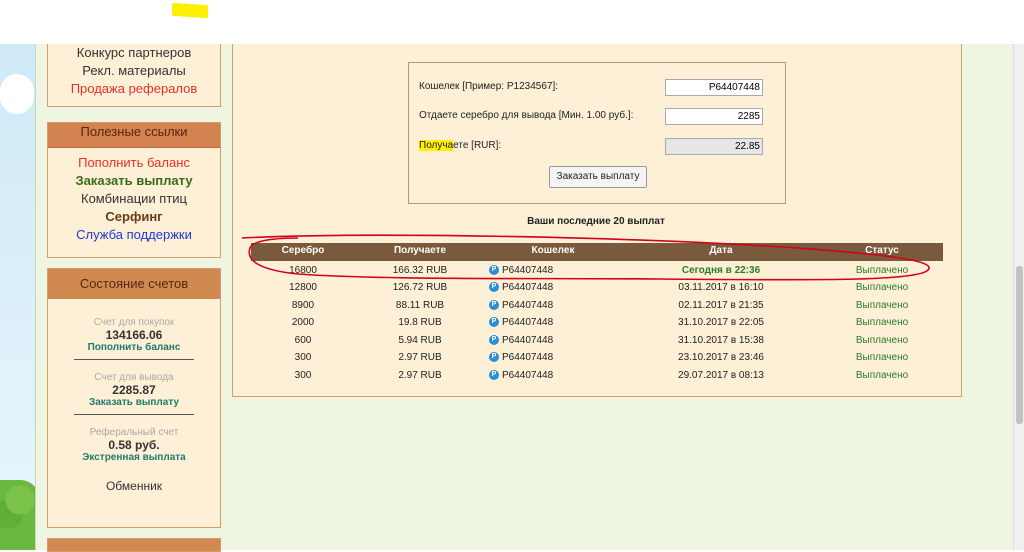  What do you see at coordinates (303, 270) in the screenshot?
I see `cell-silver: 16800` at bounding box center [303, 270].